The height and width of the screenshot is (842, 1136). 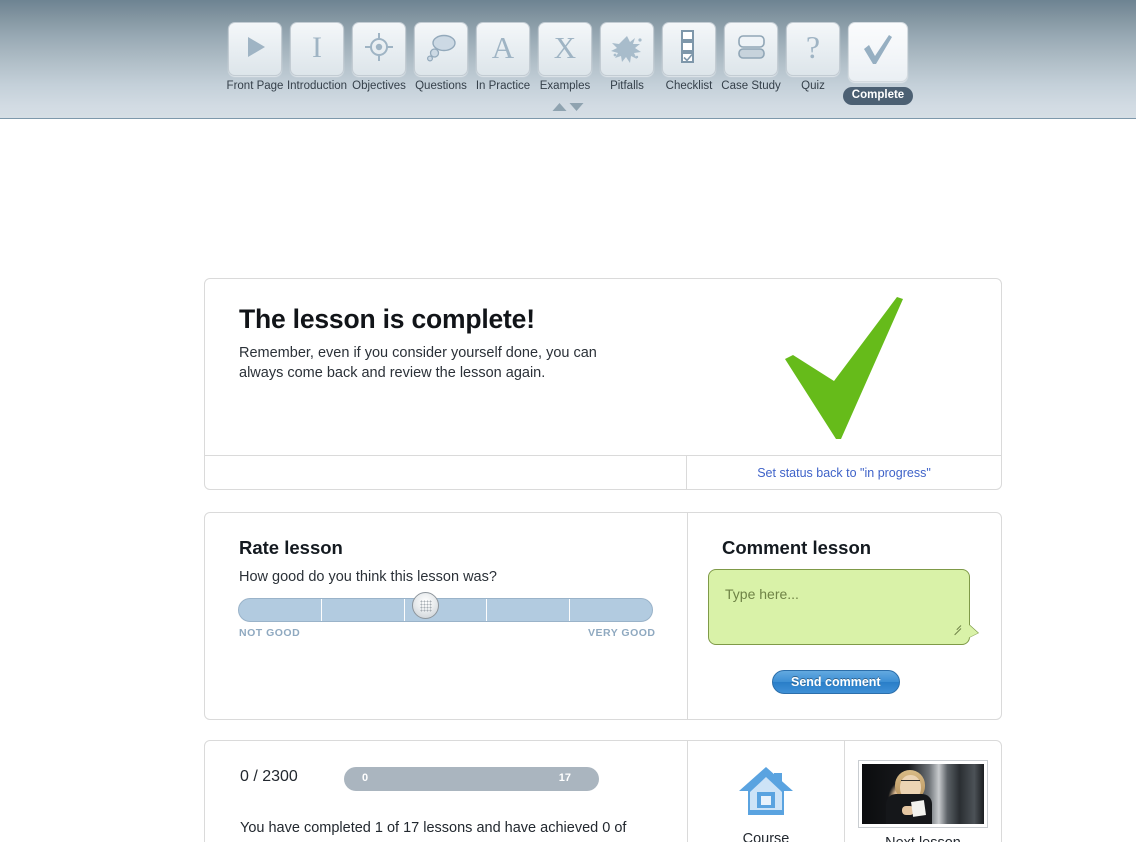 I want to click on course-overview-label: Course Overview, so click(x=766, y=836).